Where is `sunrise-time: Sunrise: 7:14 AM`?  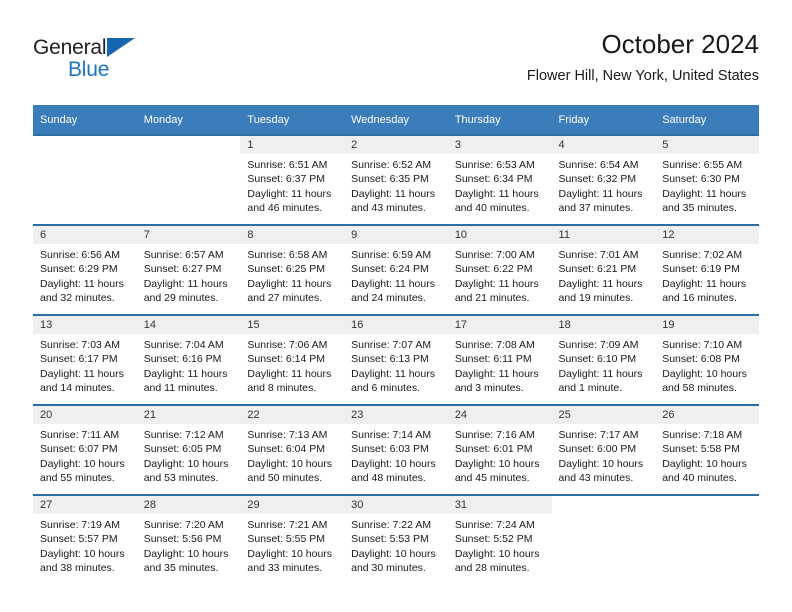
sunrise-time: Sunrise: 7:14 AM is located at coordinates (391, 435).